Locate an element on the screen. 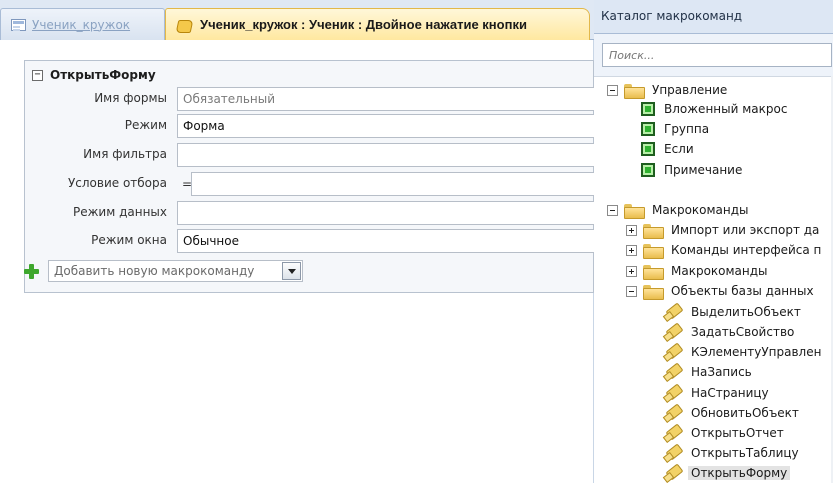 This screenshot has width=833, height=483. tree-action-goto-page: НаСтраницу is located at coordinates (716, 393).